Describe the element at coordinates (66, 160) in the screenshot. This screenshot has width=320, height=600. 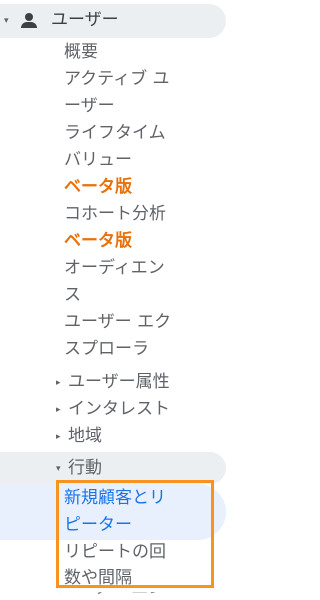
I see `nav-item-lifetime-value-cont: バリュー` at that location.